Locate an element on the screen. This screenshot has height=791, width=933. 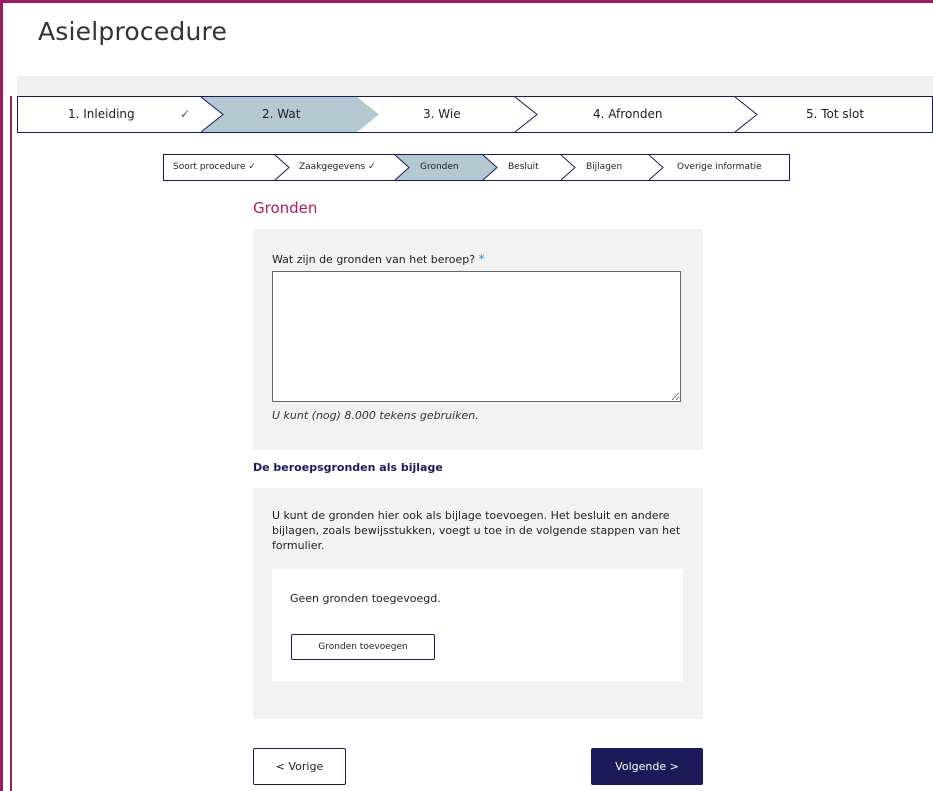
previous-button: < Vorige is located at coordinates (299, 766).